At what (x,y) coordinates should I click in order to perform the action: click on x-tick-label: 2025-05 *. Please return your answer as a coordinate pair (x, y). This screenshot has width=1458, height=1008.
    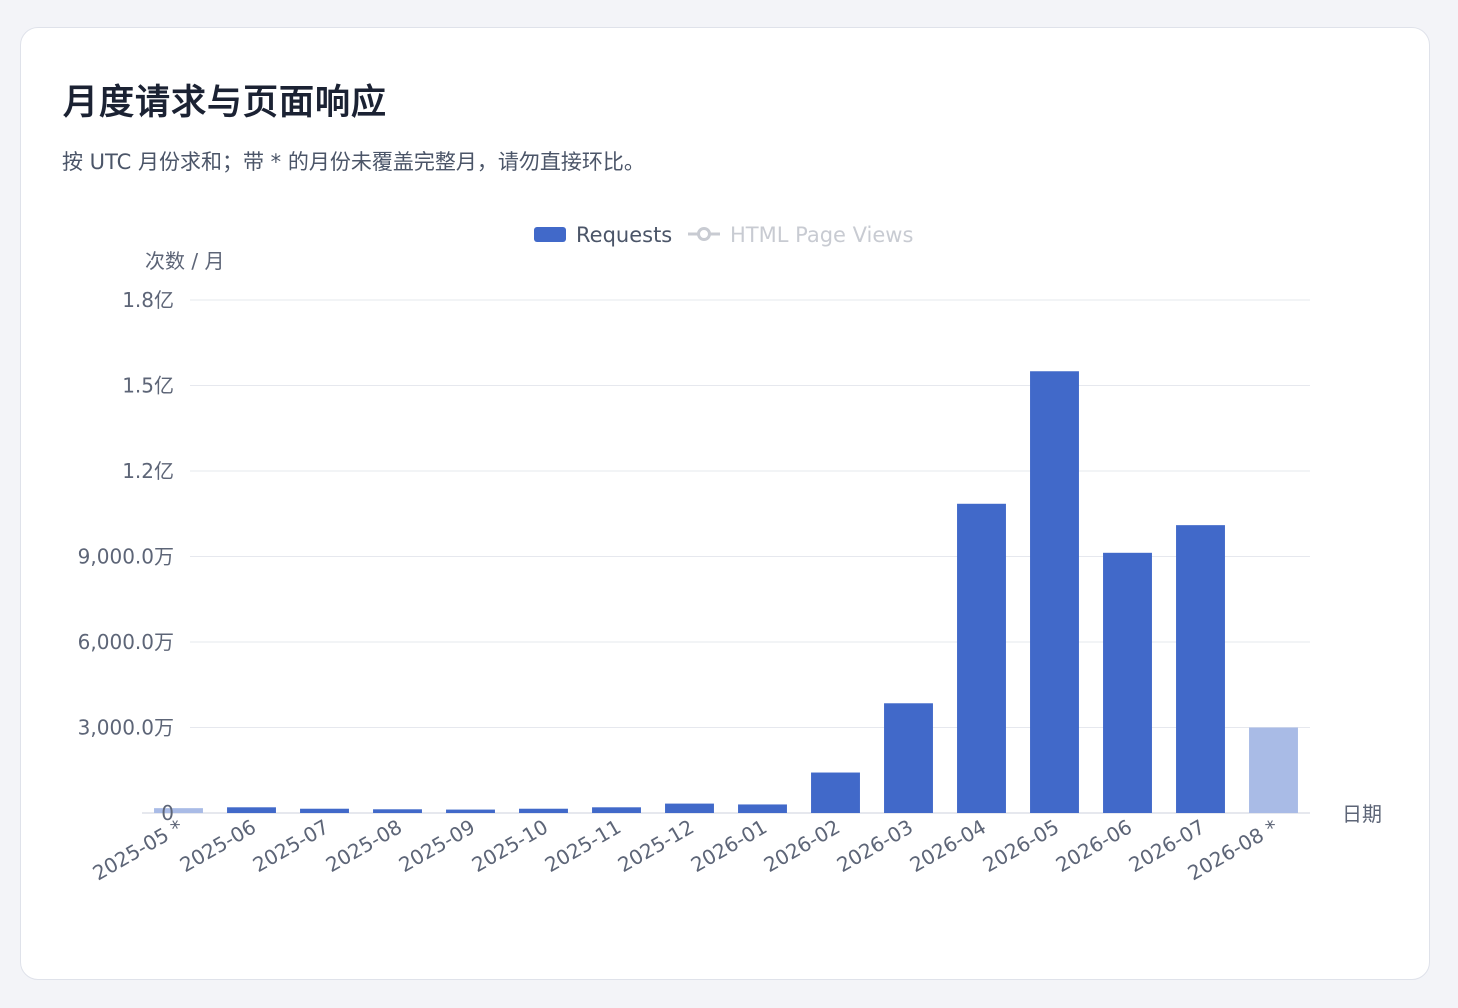
    Looking at the image, I should click on (137, 850).